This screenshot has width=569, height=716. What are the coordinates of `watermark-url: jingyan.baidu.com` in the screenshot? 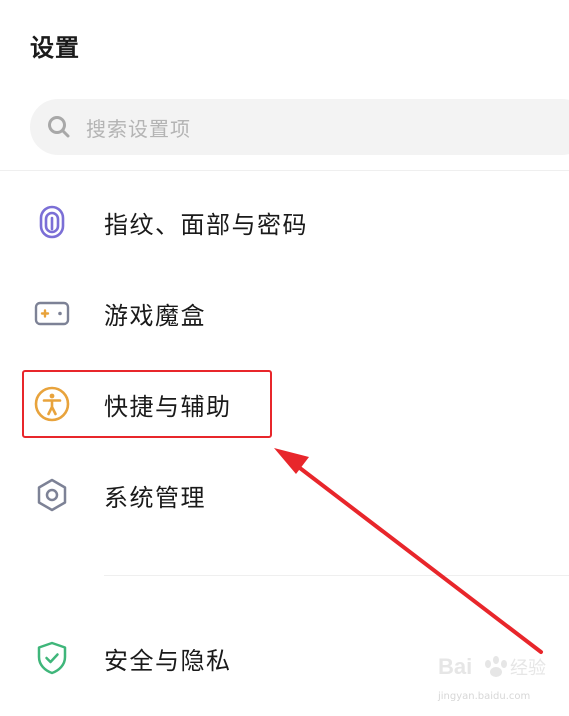 It's located at (484, 696).